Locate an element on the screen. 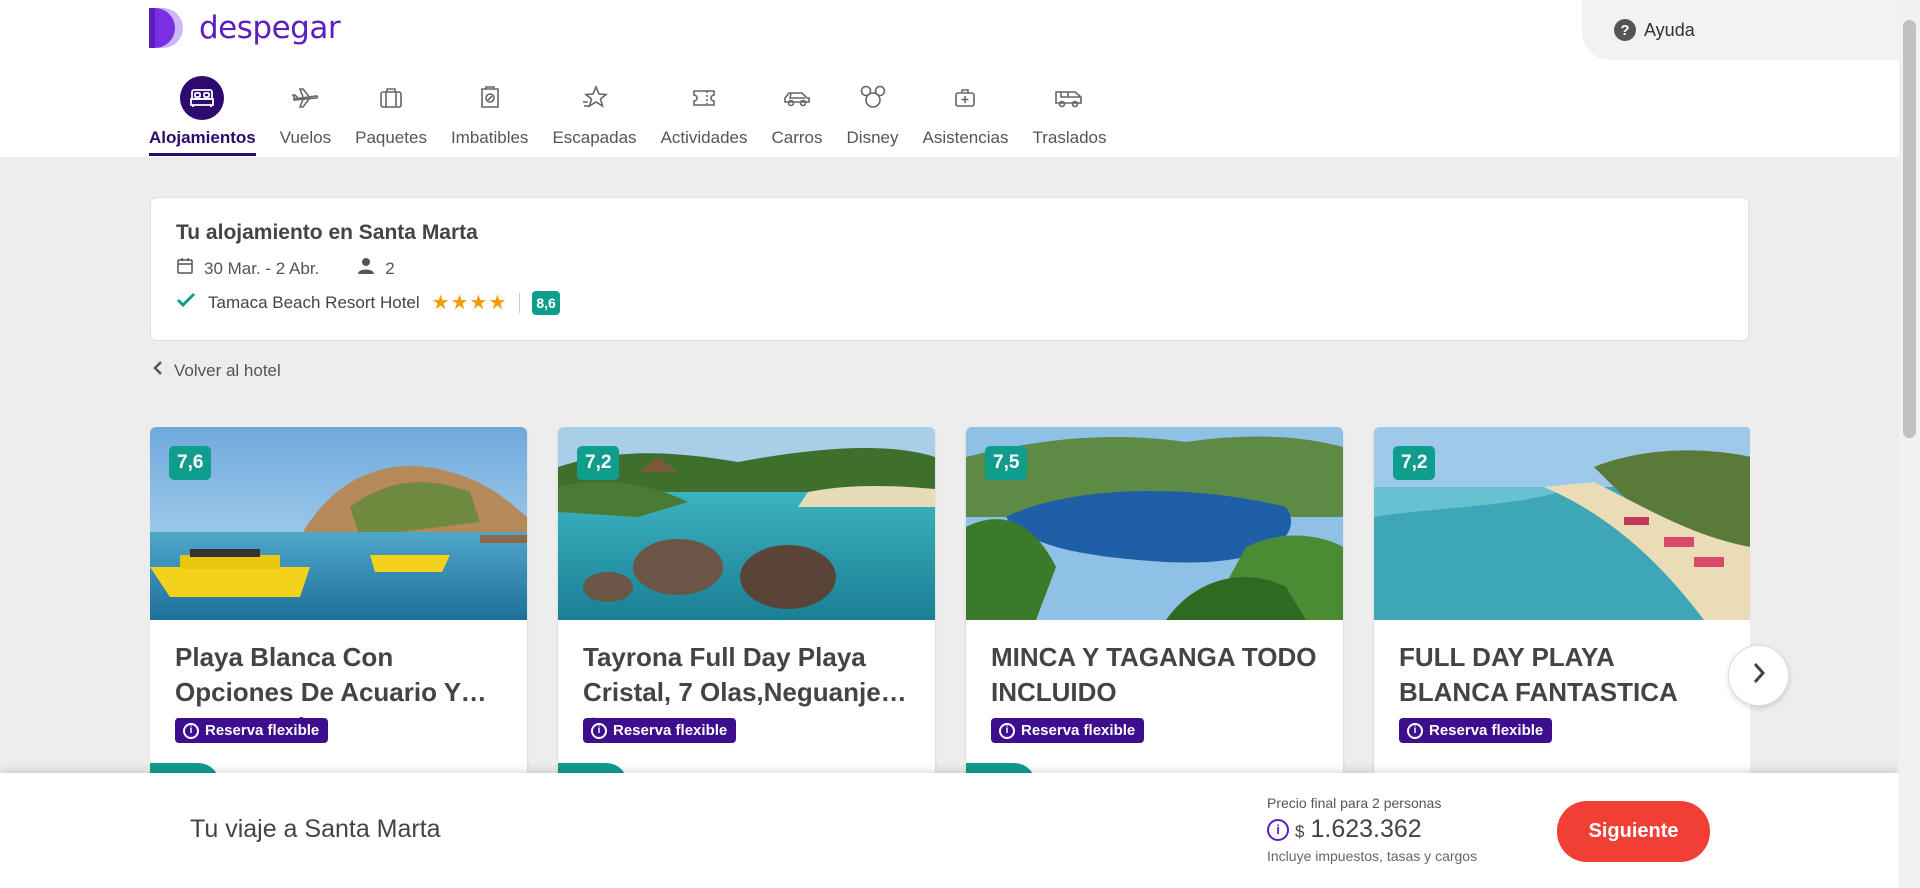 Image resolution: width=1920 pixels, height=888 pixels. price-note: Incluye impuestos, tasas y cargos is located at coordinates (1372, 856).